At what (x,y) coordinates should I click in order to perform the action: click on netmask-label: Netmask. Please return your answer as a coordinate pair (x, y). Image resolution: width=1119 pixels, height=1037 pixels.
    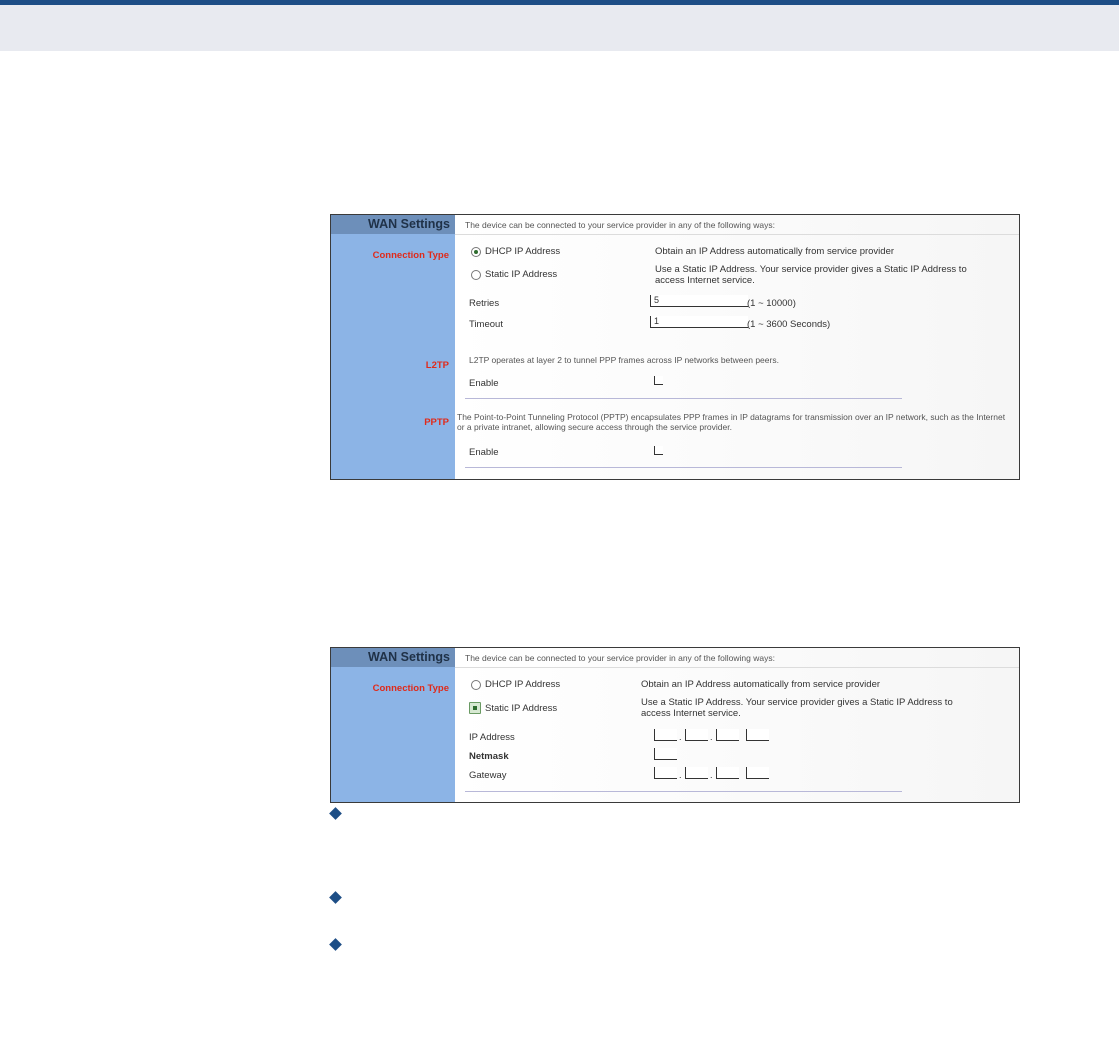
    Looking at the image, I should click on (489, 756).